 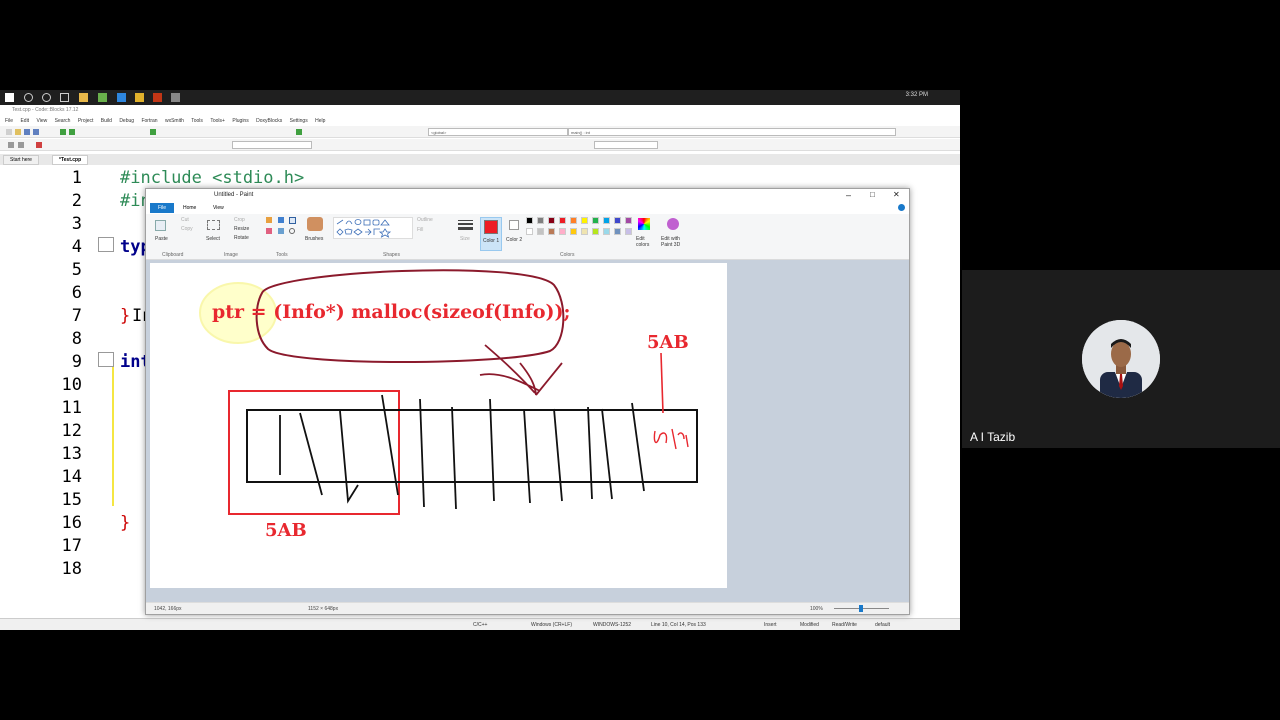 What do you see at coordinates (292, 220) in the screenshot?
I see `text-icon` at bounding box center [292, 220].